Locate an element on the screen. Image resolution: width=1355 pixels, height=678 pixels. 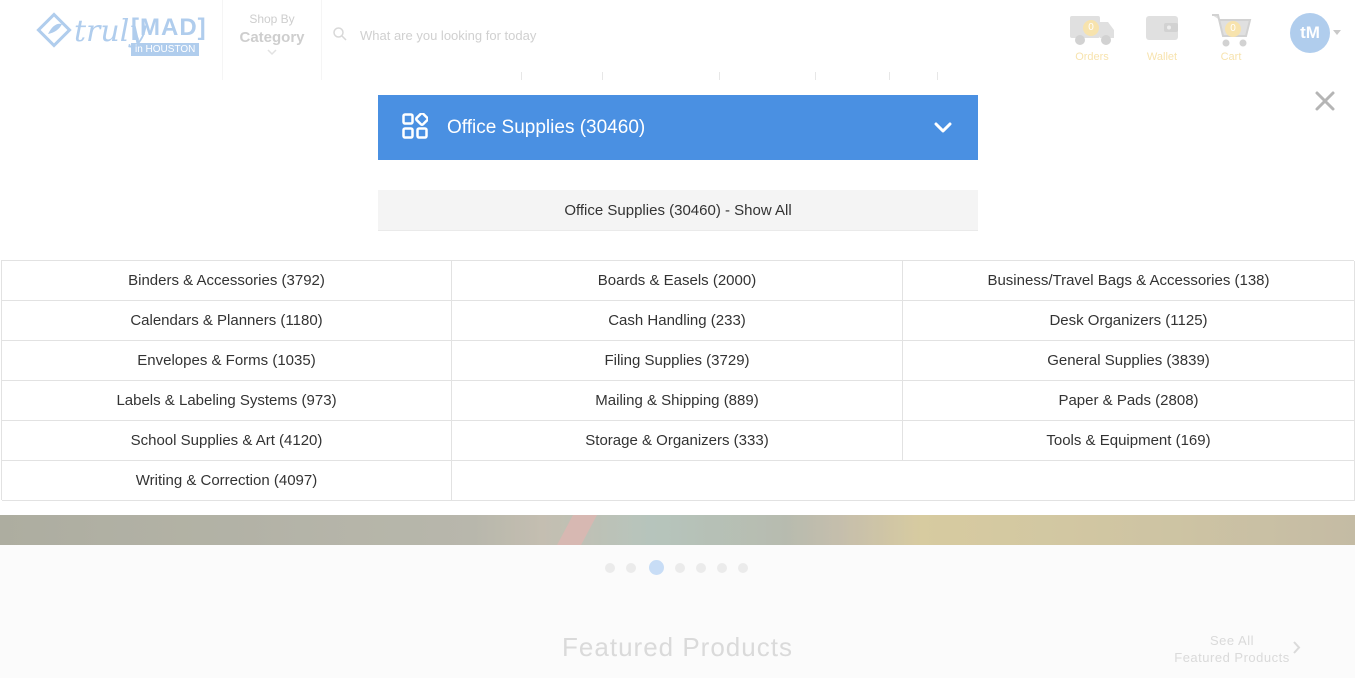
subcategory-item: Boards & Easels (2000) is located at coordinates (677, 281).